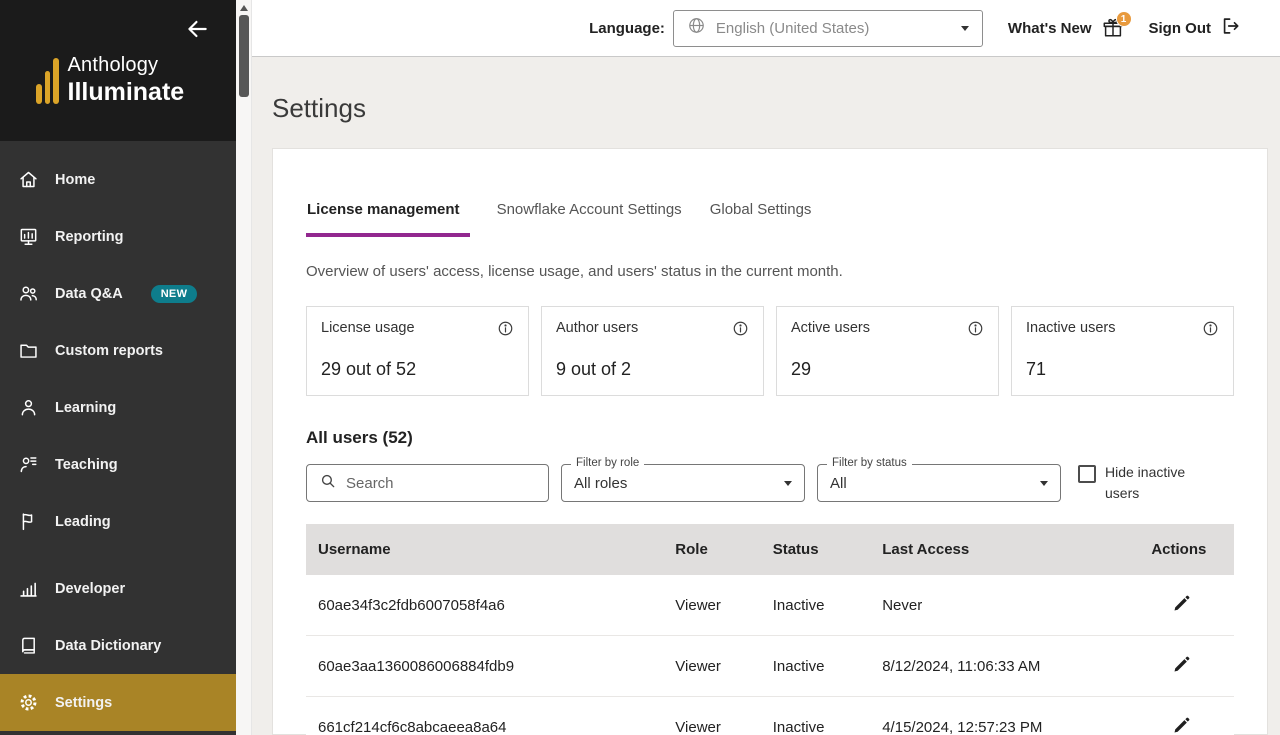 The image size is (1280, 735). I want to click on whats-new-button: What's New 1, so click(1069, 25).